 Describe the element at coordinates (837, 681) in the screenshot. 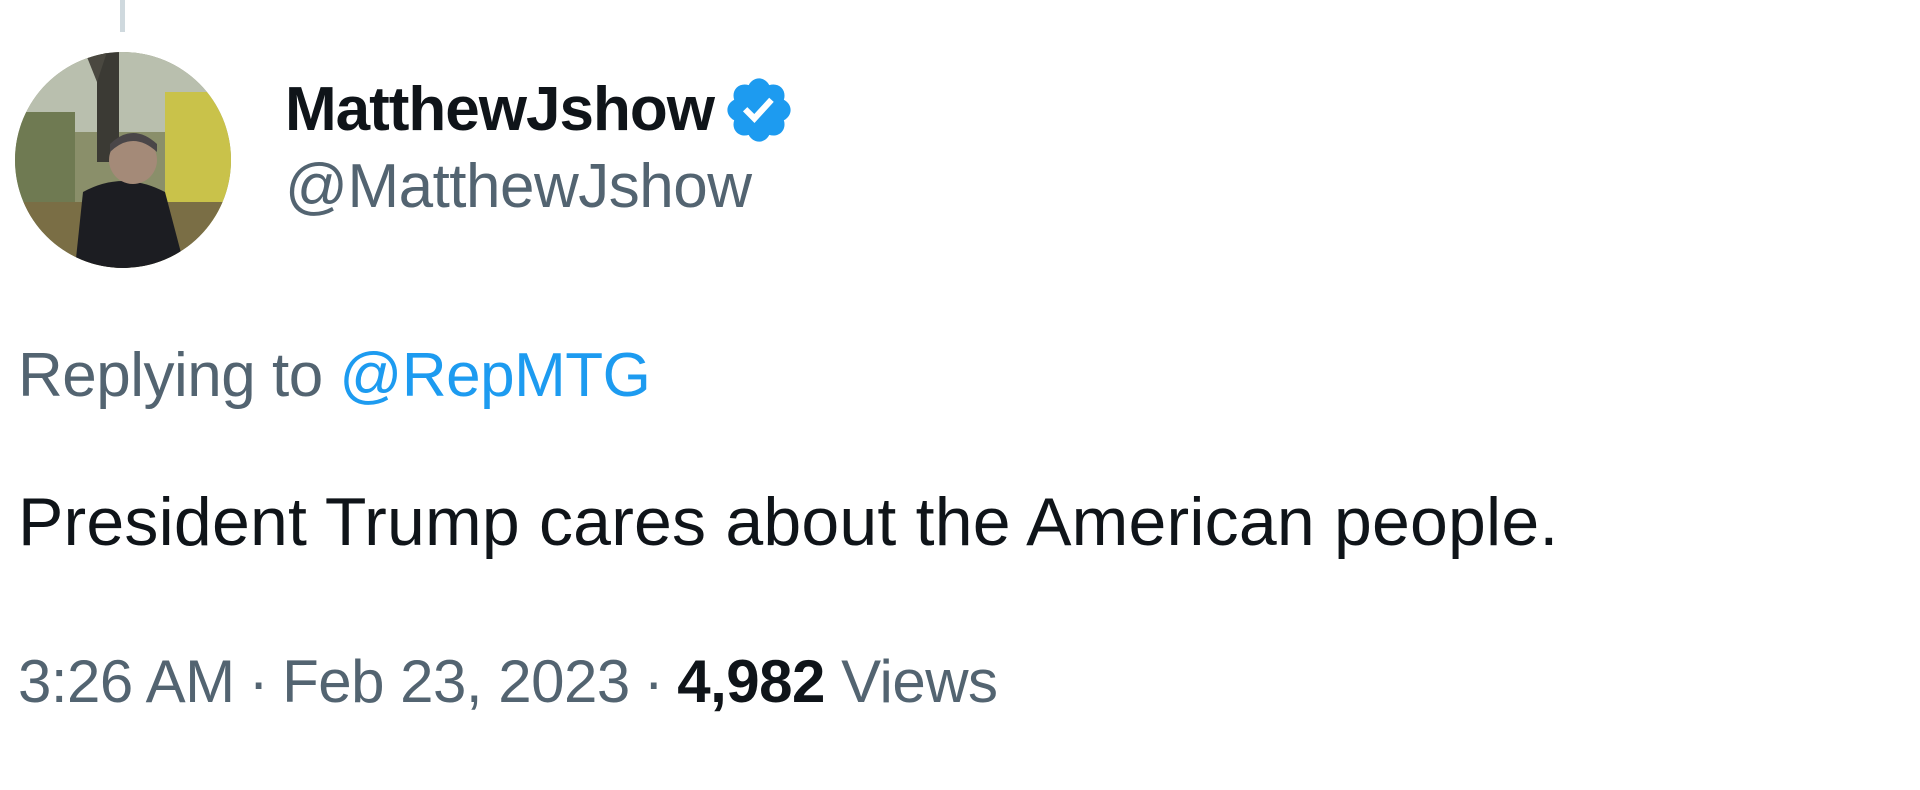

I see `views-link: 4,982 Views` at that location.